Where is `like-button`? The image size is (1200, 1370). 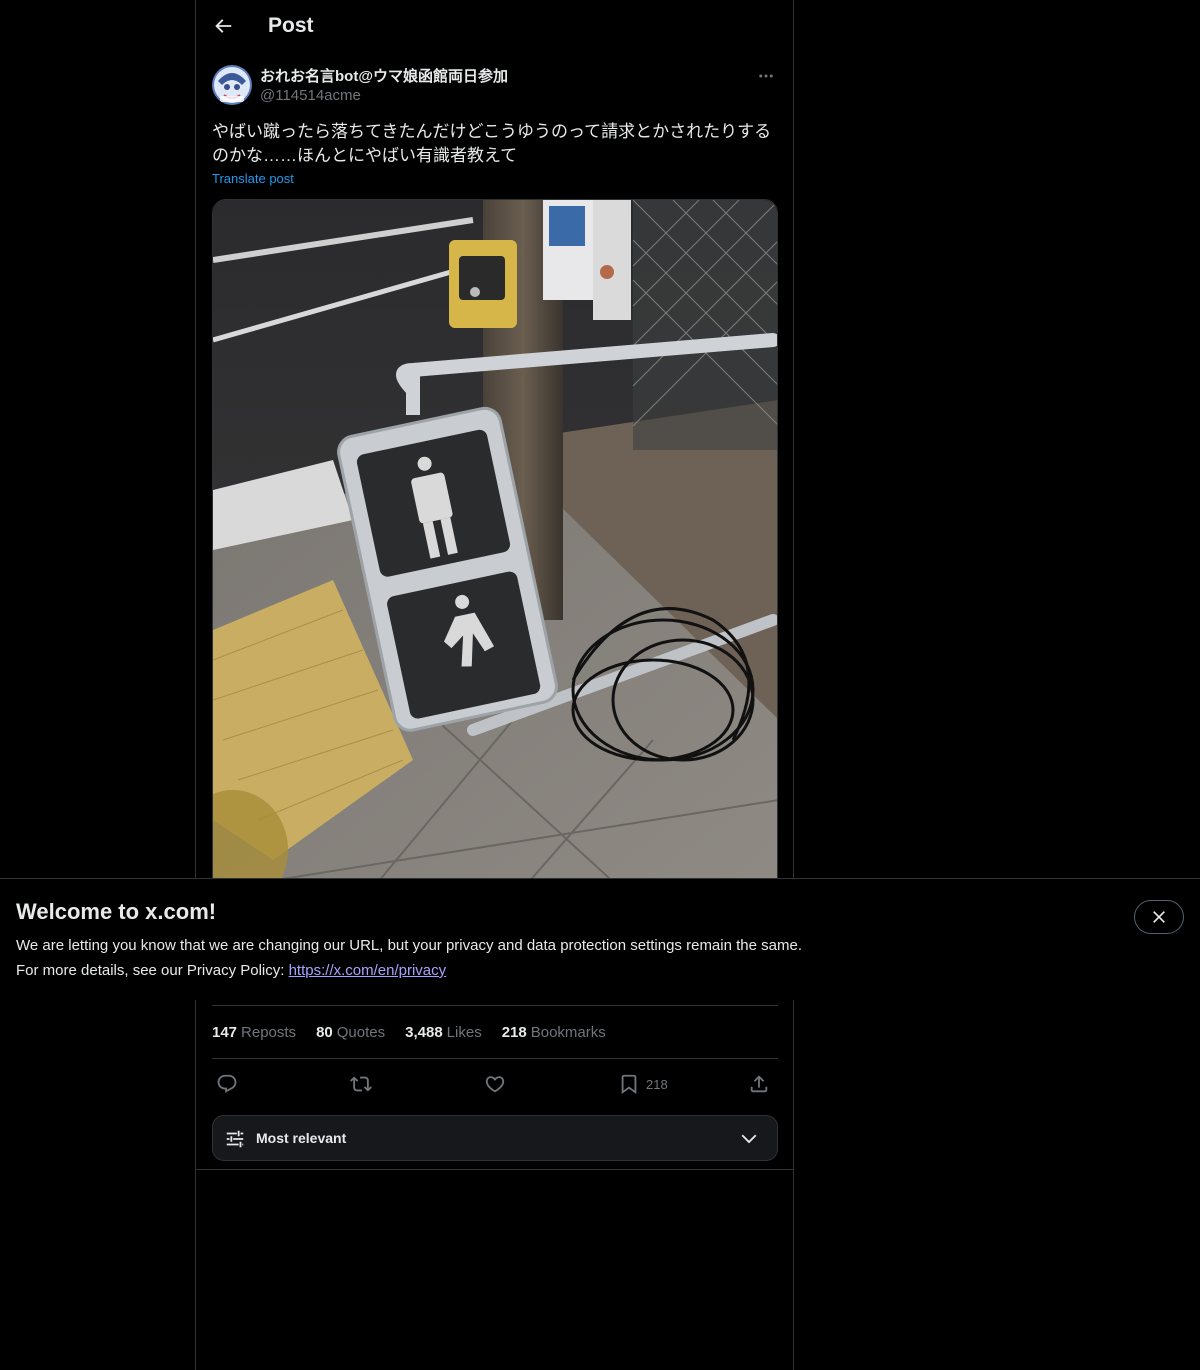
like-button is located at coordinates (495, 1084).